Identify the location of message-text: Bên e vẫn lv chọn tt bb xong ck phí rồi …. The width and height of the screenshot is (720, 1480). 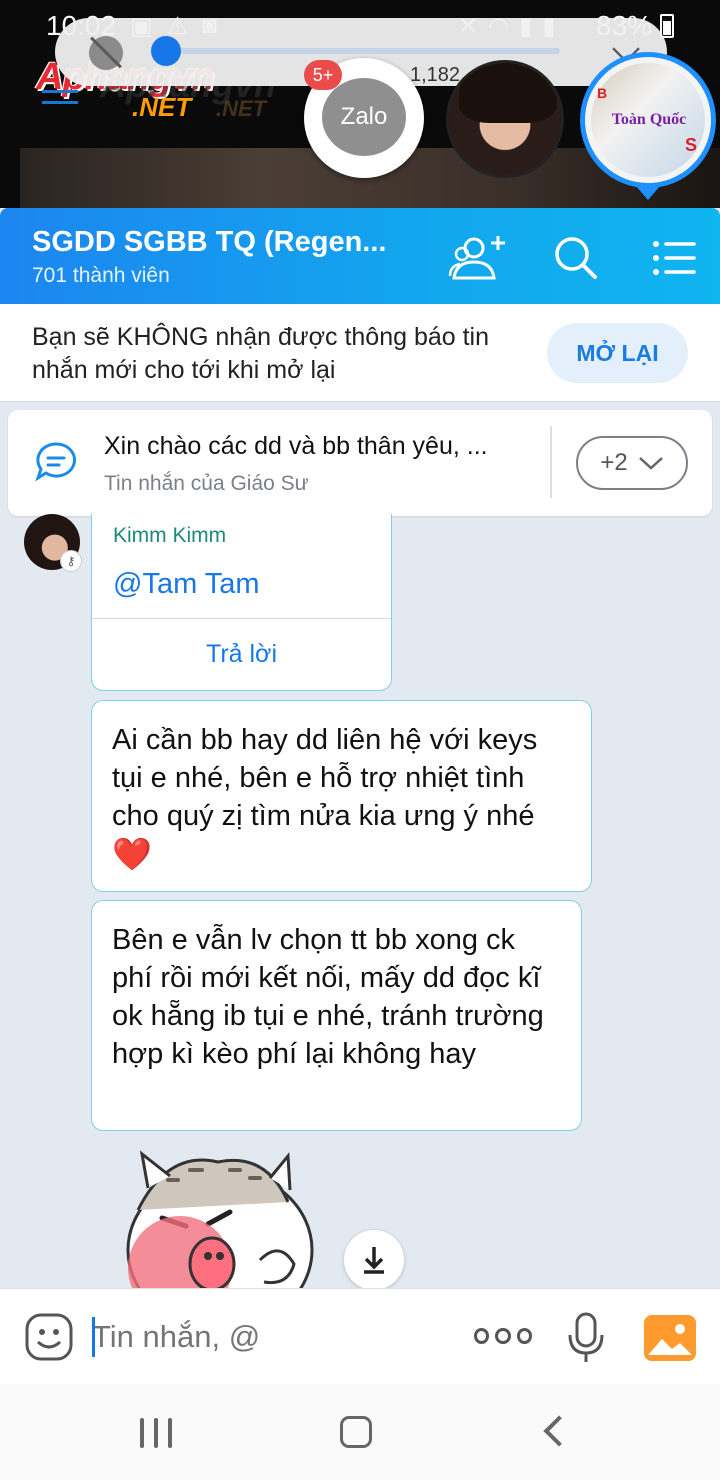
(328, 997).